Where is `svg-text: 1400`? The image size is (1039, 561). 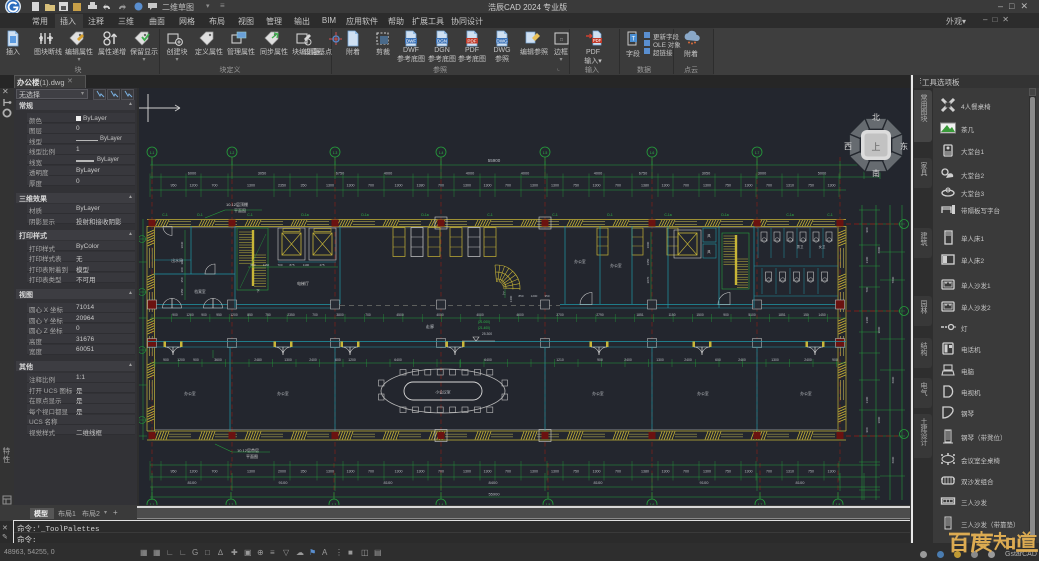 svg-text: 1400 is located at coordinates (511, 298).